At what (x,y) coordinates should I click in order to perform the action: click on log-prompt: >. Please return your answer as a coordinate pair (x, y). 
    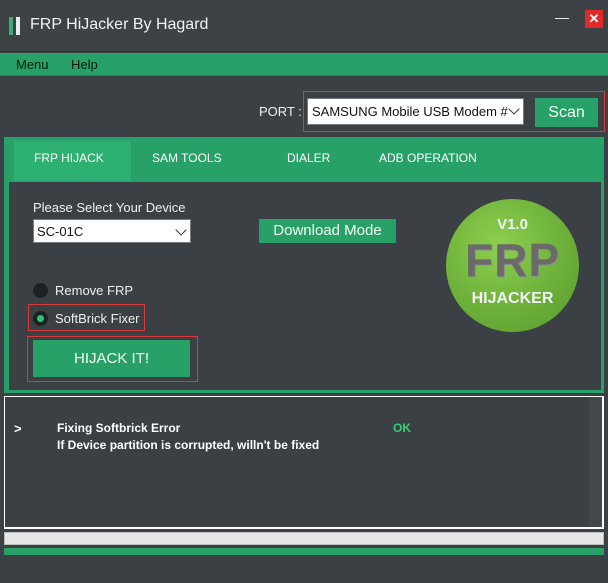
    Looking at the image, I should click on (18, 428).